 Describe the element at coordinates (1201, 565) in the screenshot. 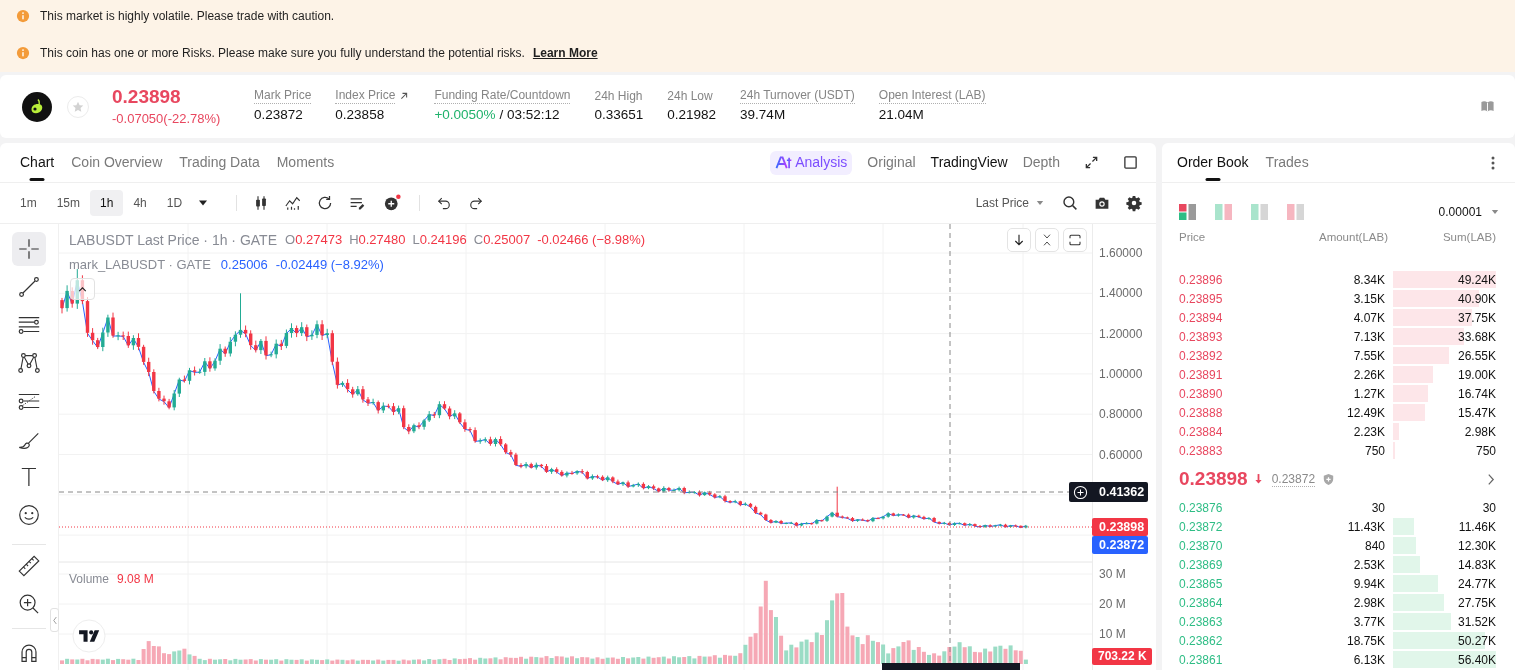

I see `order-price: 0.23869` at that location.